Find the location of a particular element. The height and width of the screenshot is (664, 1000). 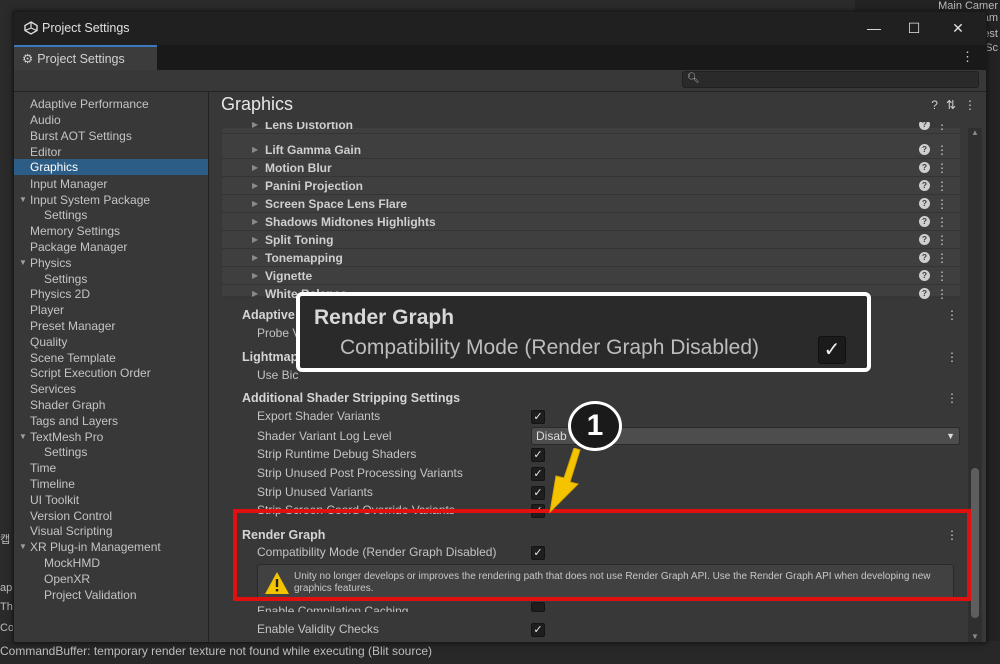

field-label: Export Shader Variants is located at coordinates (319, 416).